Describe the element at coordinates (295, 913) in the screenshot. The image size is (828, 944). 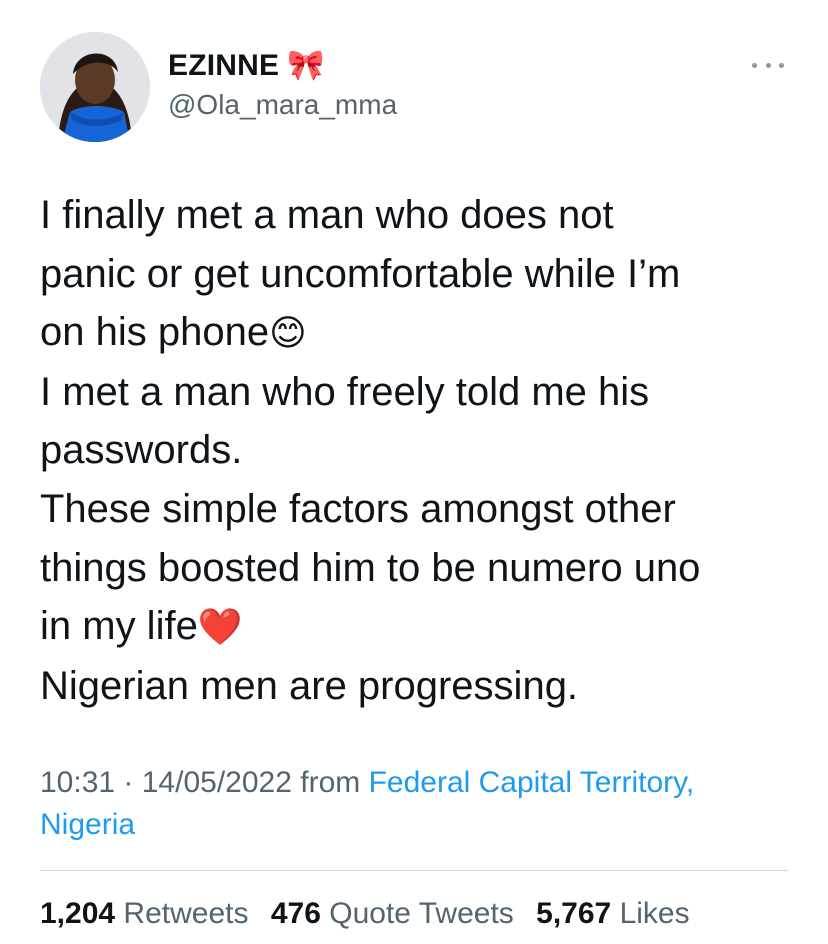
I see `quote-tweets-count: 476` at that location.